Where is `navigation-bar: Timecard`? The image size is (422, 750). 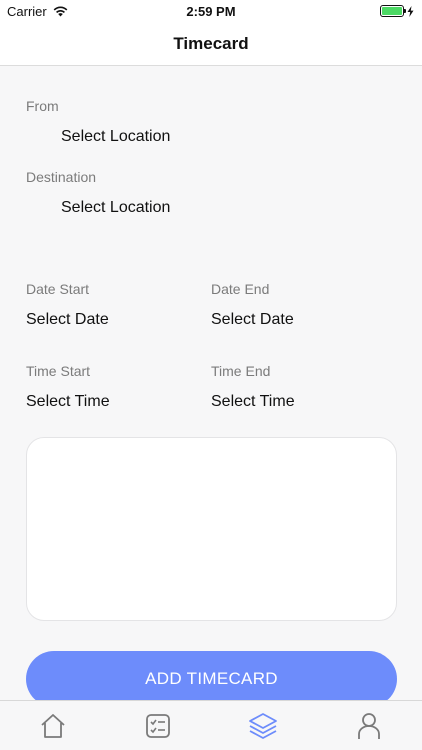
navigation-bar: Timecard is located at coordinates (211, 44).